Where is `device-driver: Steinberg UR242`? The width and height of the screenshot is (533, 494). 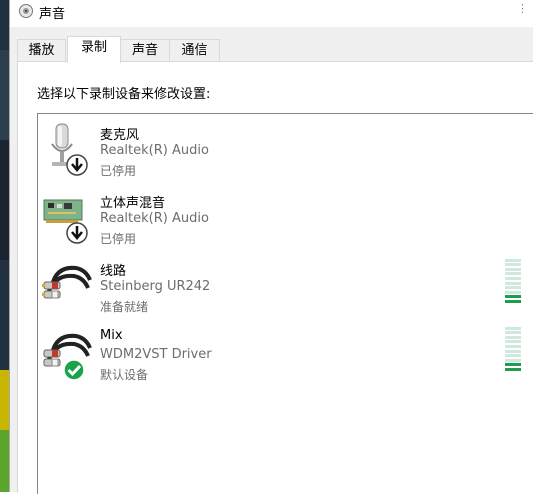 device-driver: Steinberg UR242 is located at coordinates (155, 286).